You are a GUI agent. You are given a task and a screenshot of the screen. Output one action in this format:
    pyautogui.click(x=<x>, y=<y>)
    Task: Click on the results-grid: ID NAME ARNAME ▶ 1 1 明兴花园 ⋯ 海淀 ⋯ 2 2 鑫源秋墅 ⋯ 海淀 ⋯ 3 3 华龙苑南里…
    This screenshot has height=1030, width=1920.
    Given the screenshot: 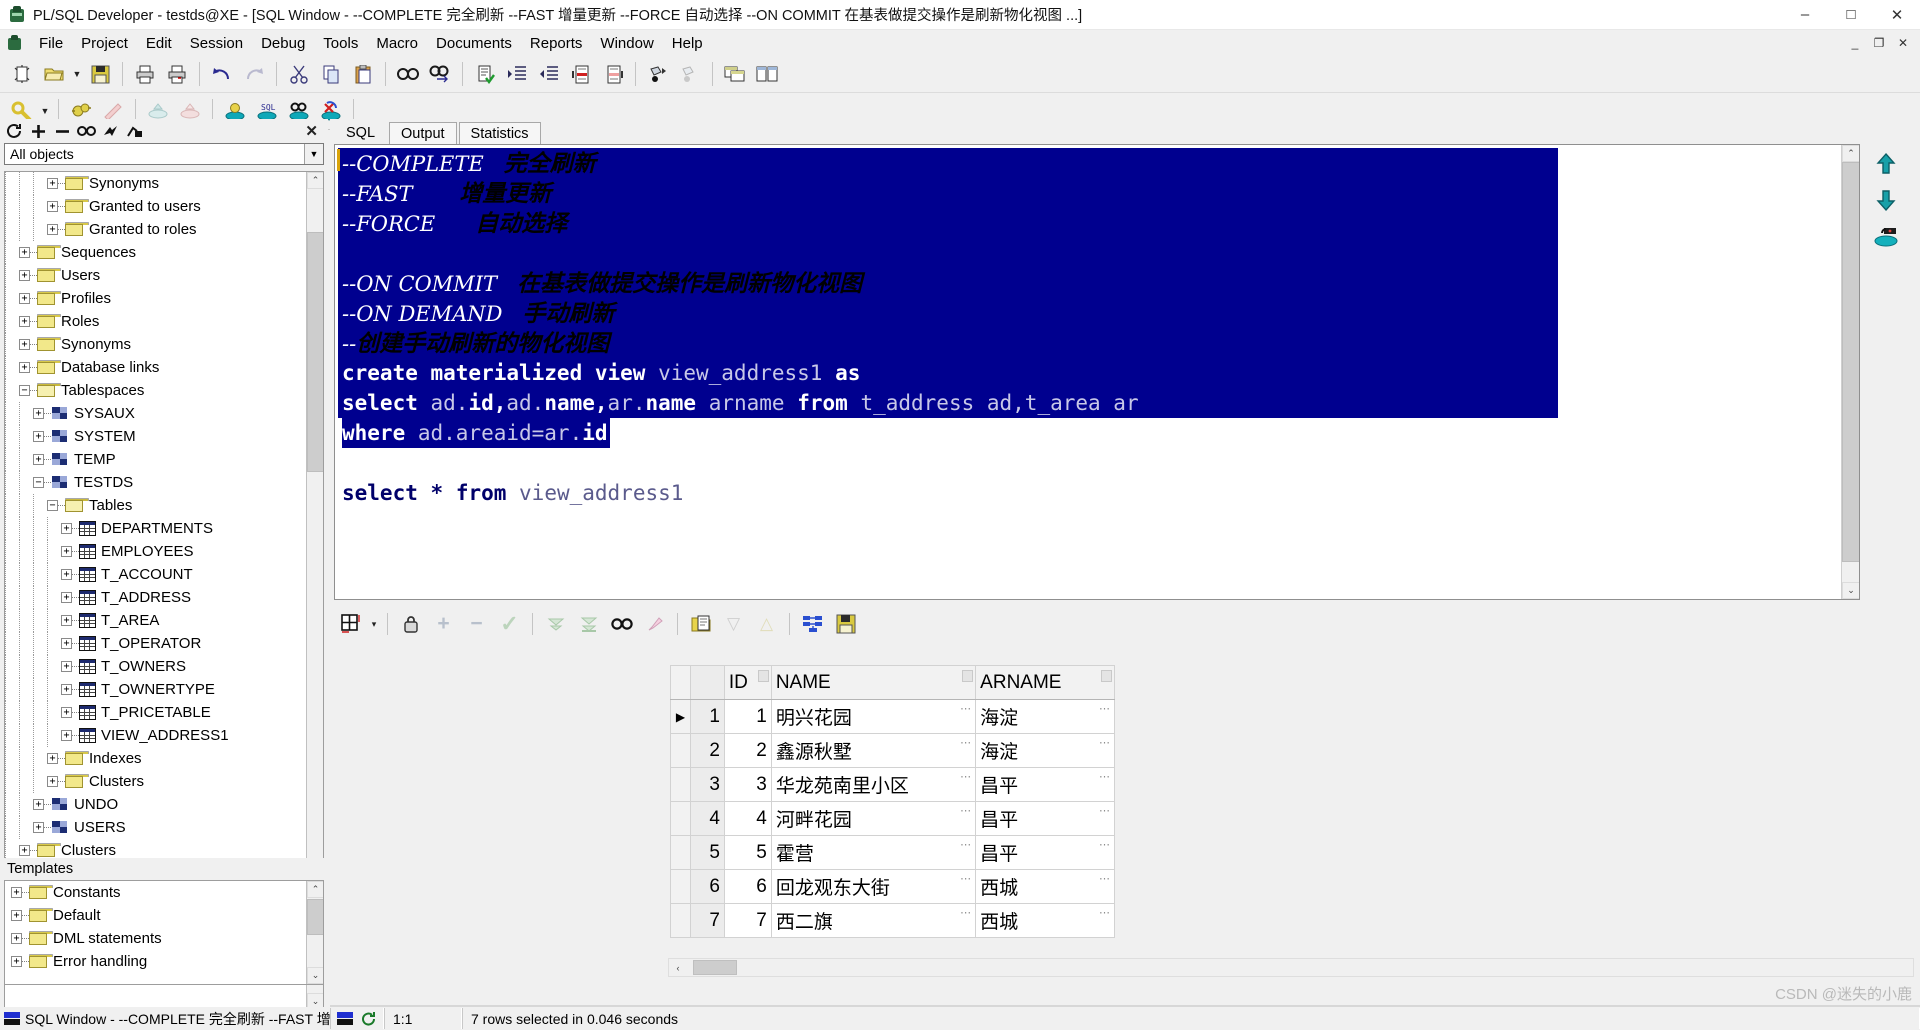 What is the action you would take?
    pyautogui.click(x=892, y=801)
    